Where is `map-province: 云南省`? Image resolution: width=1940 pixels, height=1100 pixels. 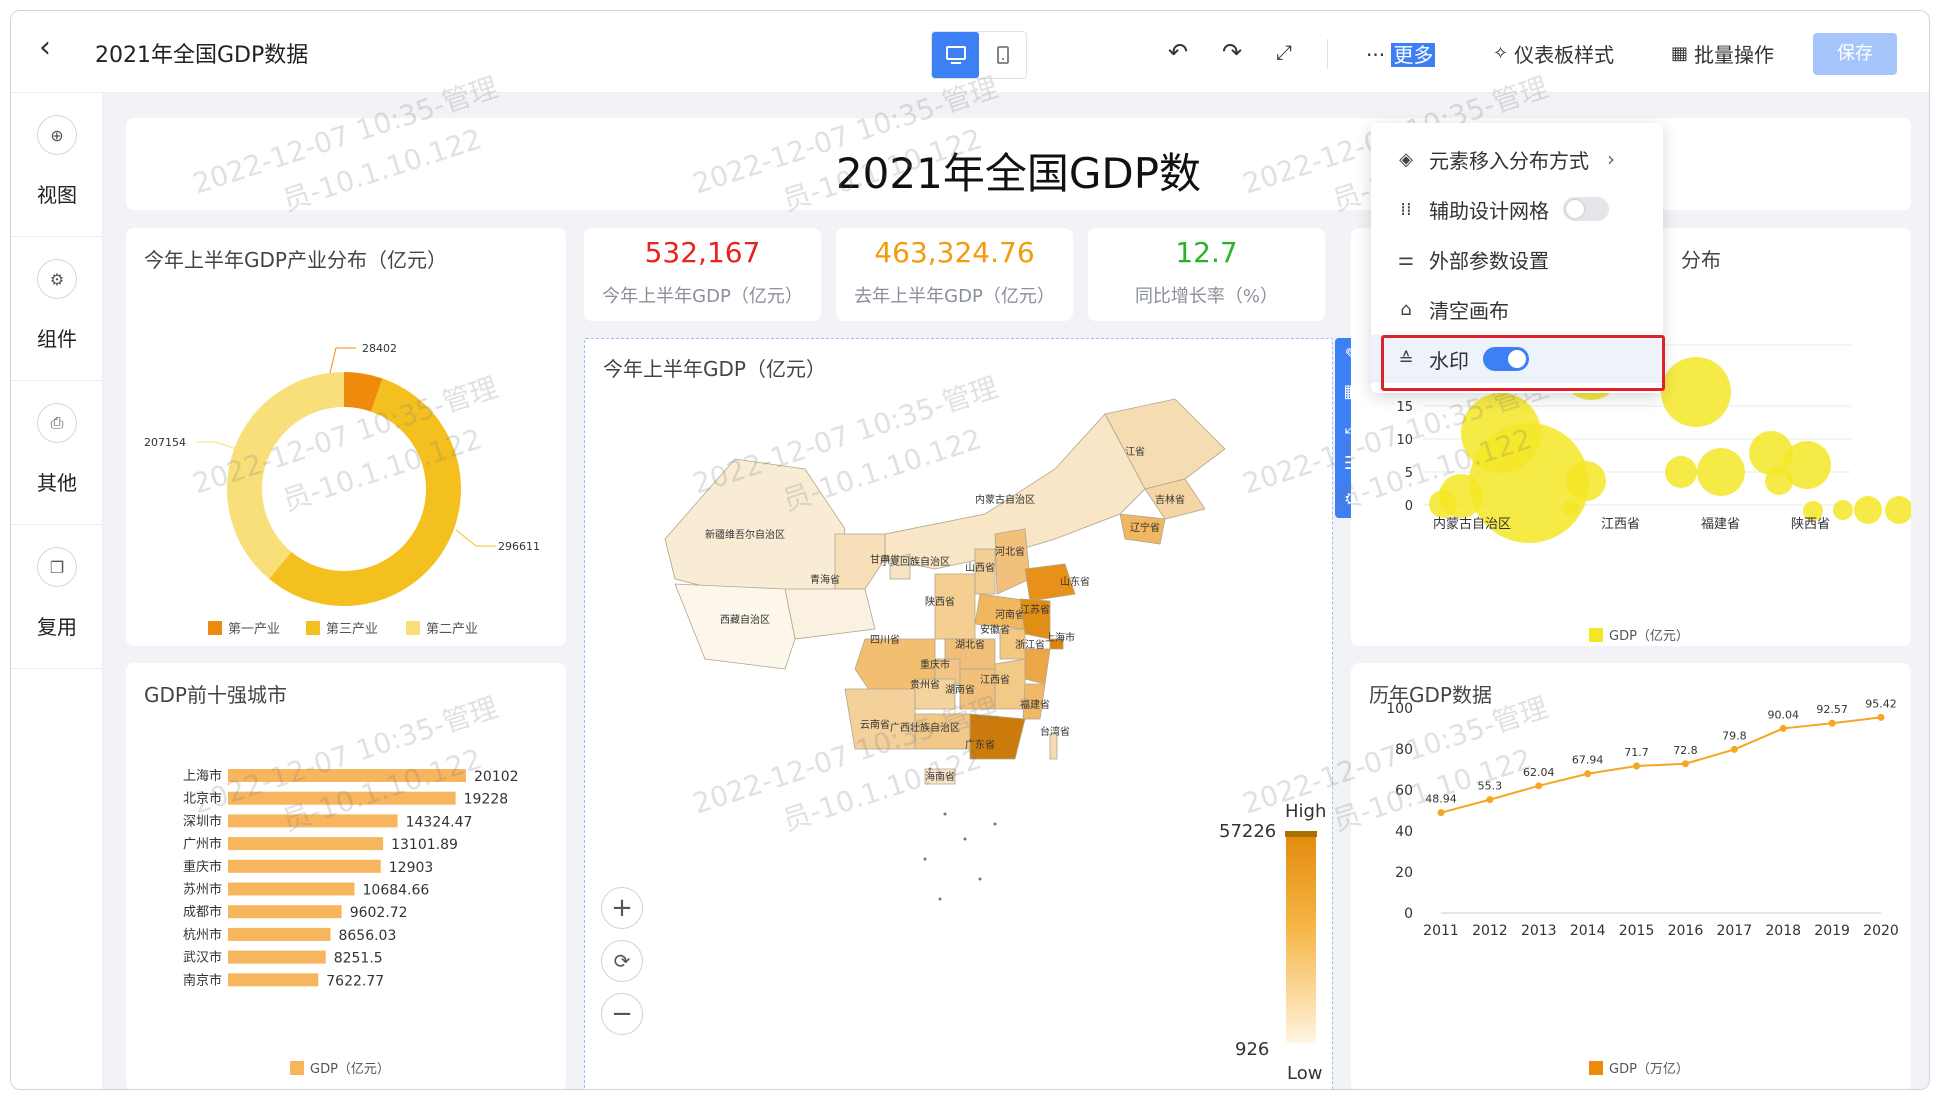
map-province: 云南省 is located at coordinates (880, 719).